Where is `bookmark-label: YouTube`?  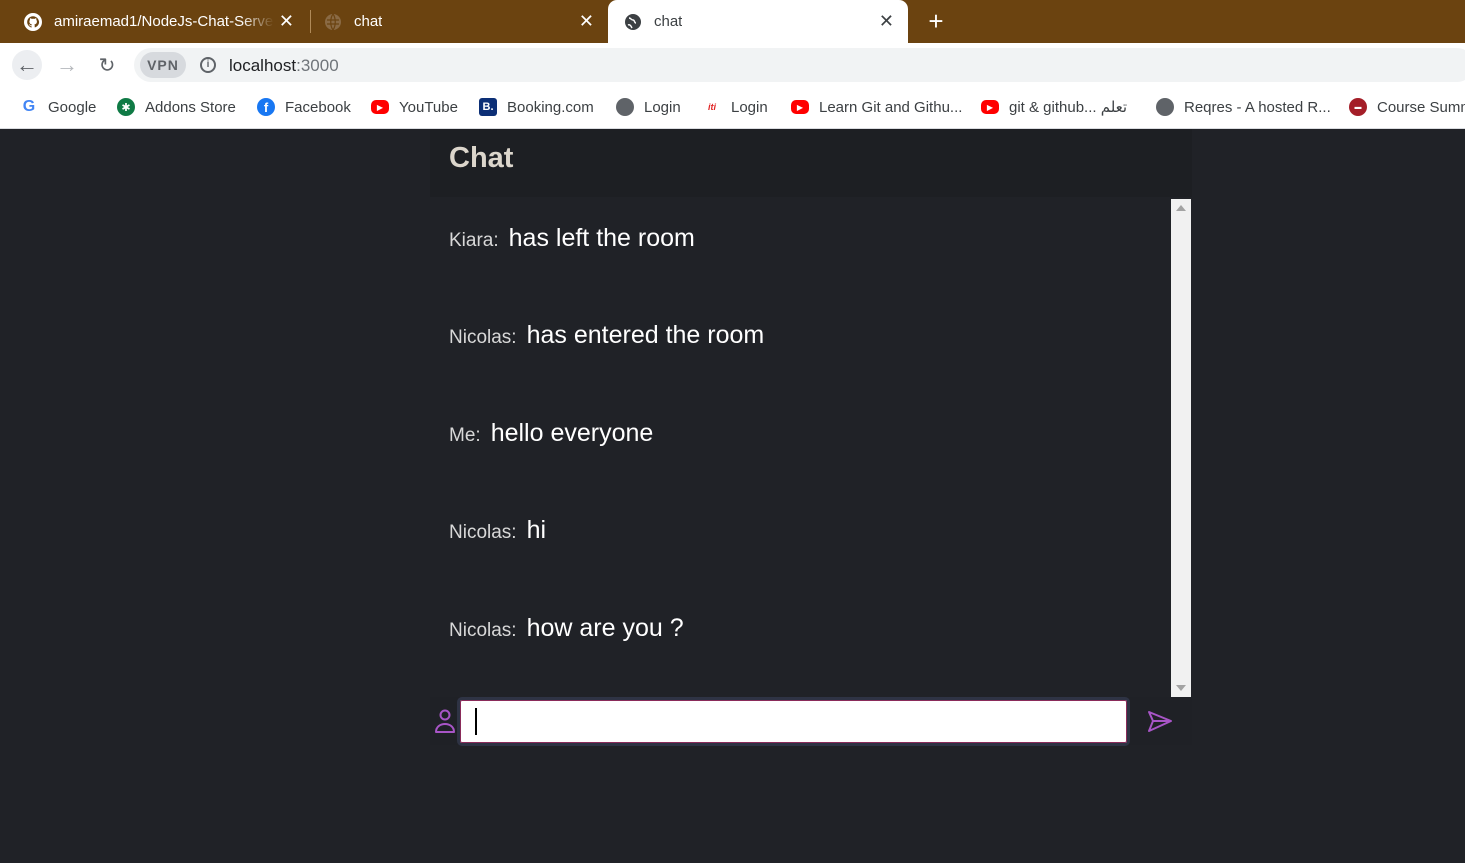 bookmark-label: YouTube is located at coordinates (428, 107).